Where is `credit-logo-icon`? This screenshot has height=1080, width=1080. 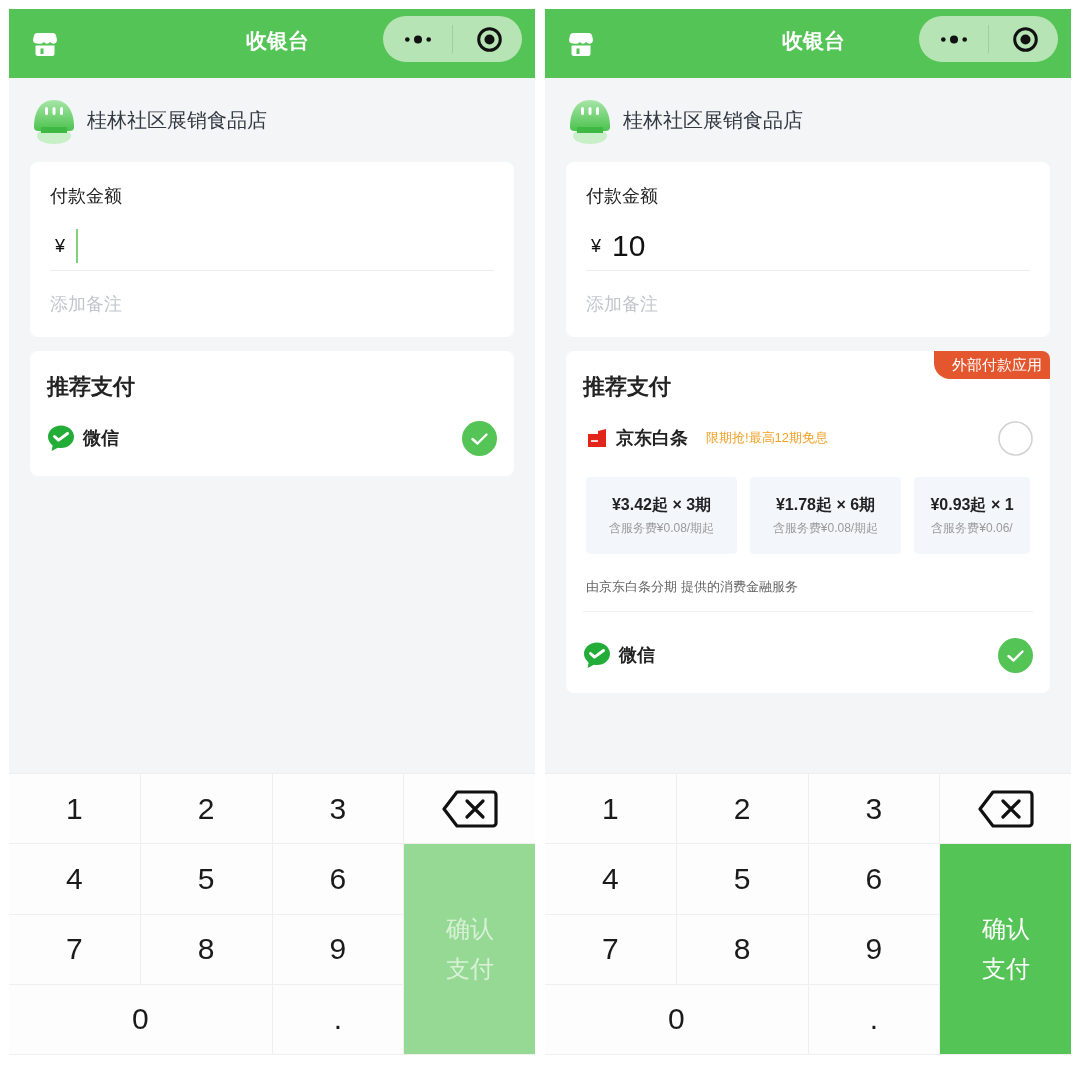
credit-logo-icon is located at coordinates (597, 438).